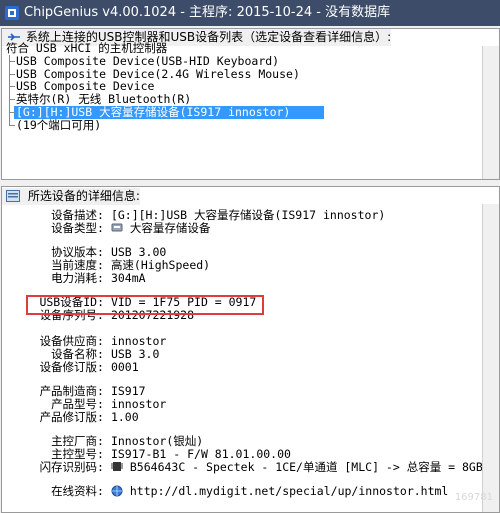 The width and height of the screenshot is (500, 513). Describe the element at coordinates (490, 112) in the screenshot. I see `device-list-scrollbar` at that location.